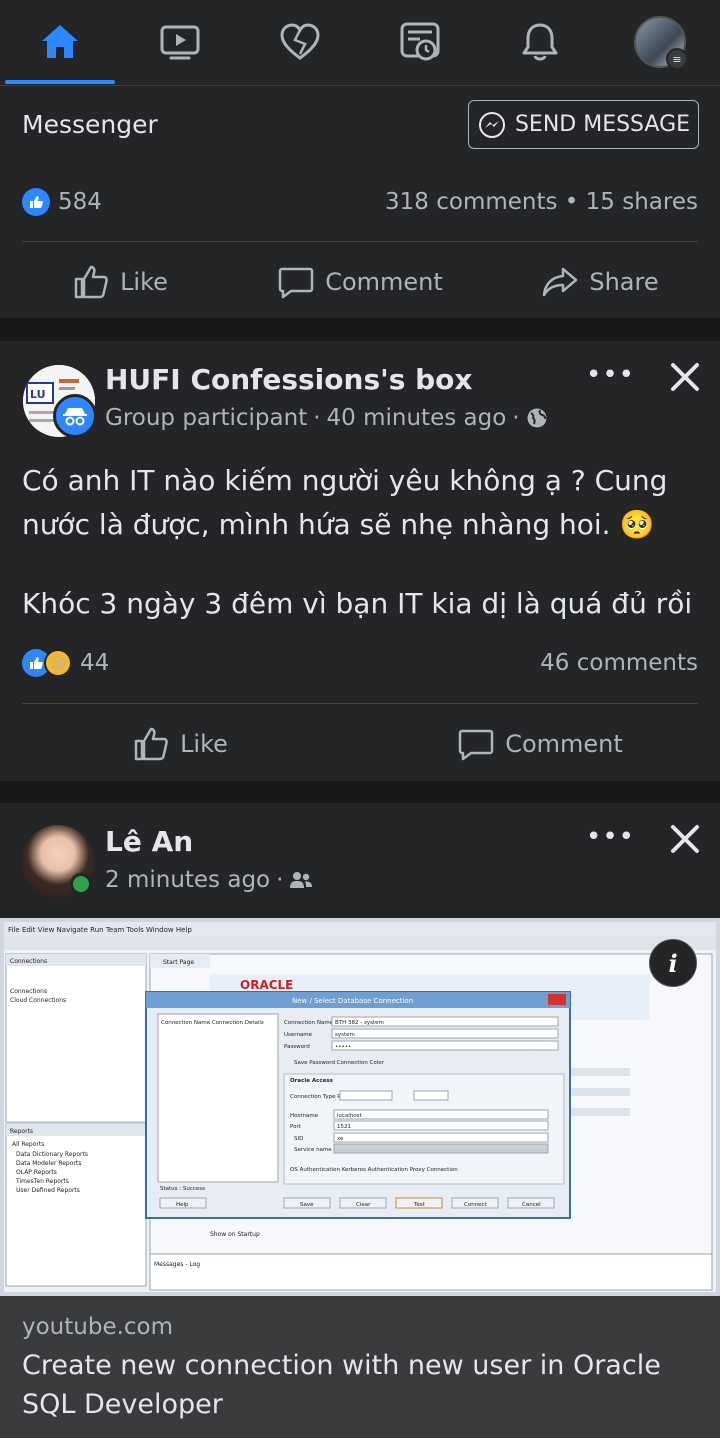 The height and width of the screenshot is (1438, 720). I want to click on like-label: Like, so click(204, 744).